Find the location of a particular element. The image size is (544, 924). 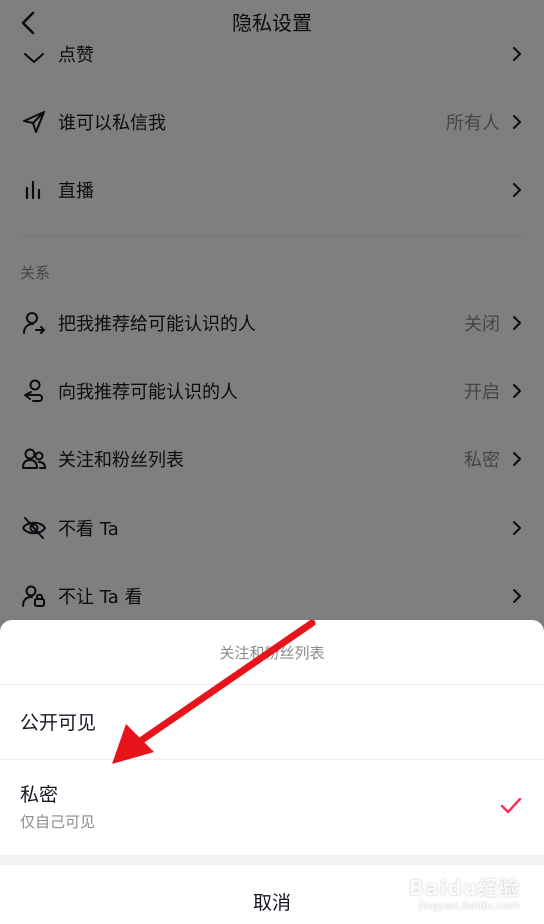

watermark-url: jingyan.baidu.com is located at coordinates (469, 905).